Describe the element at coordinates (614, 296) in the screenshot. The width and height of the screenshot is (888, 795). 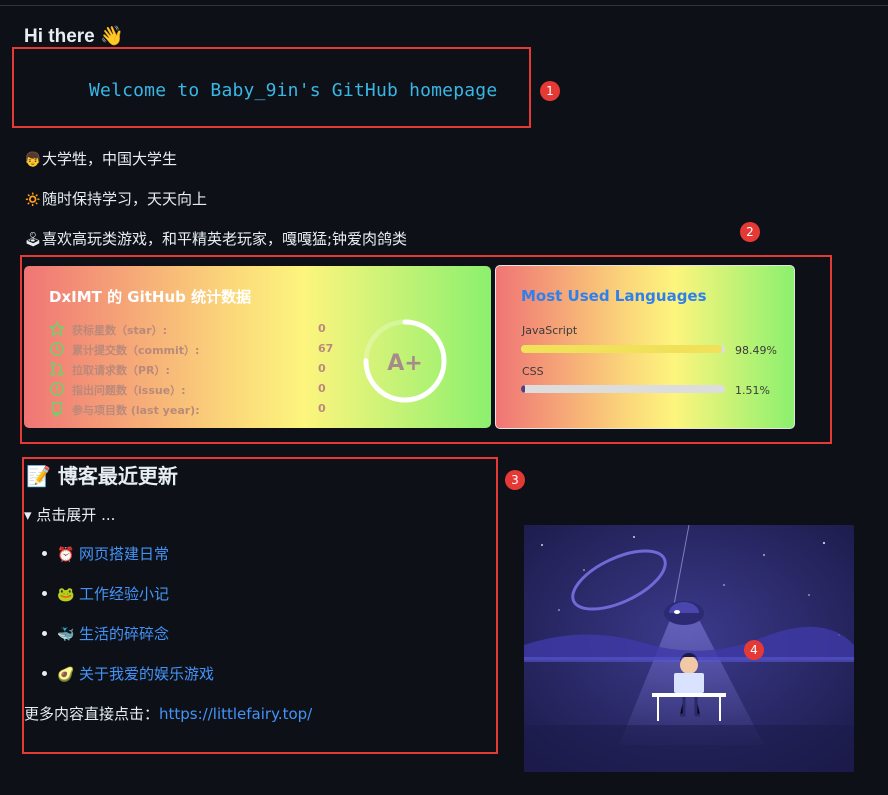
I see `languages-card-title: Most Used Languages` at that location.